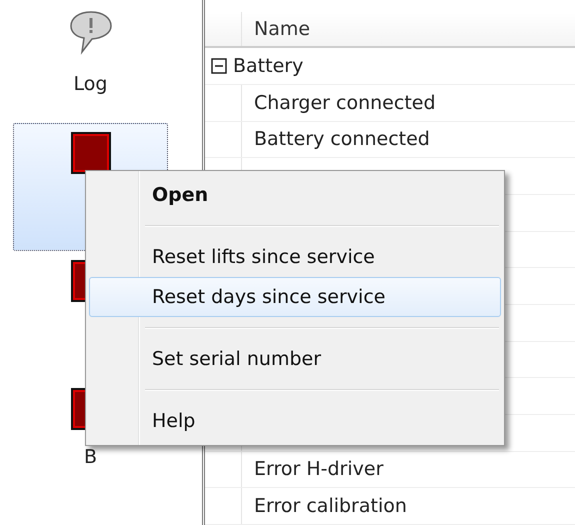  I want to click on group-name: Battery, so click(268, 66).